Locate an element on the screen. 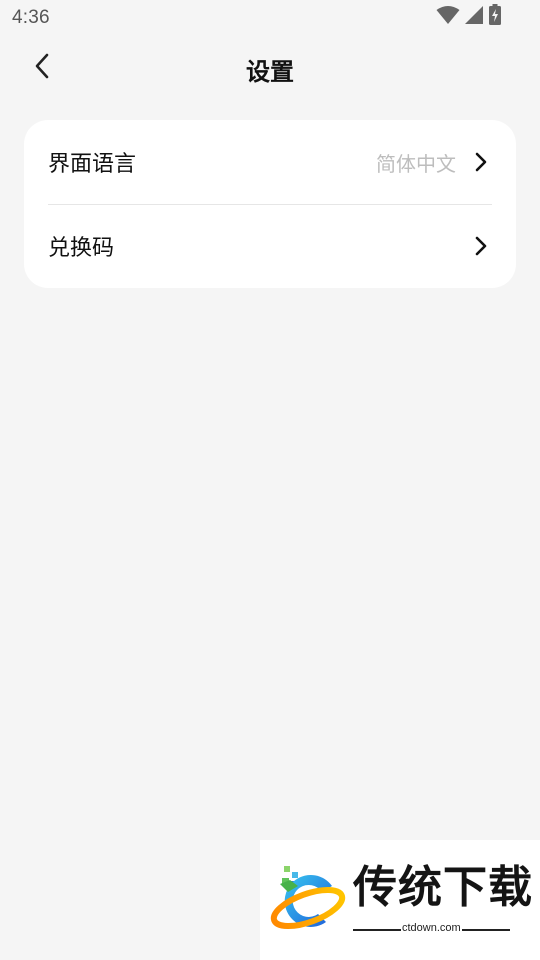 This screenshot has width=540, height=960. status-bar: 4:36 is located at coordinates (270, 18).